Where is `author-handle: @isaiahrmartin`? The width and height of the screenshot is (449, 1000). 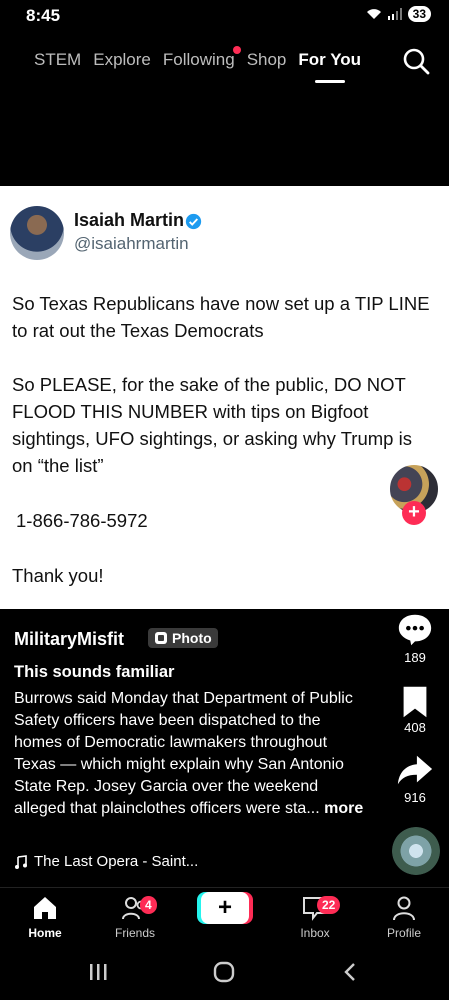
author-handle: @isaiahrmartin is located at coordinates (131, 243).